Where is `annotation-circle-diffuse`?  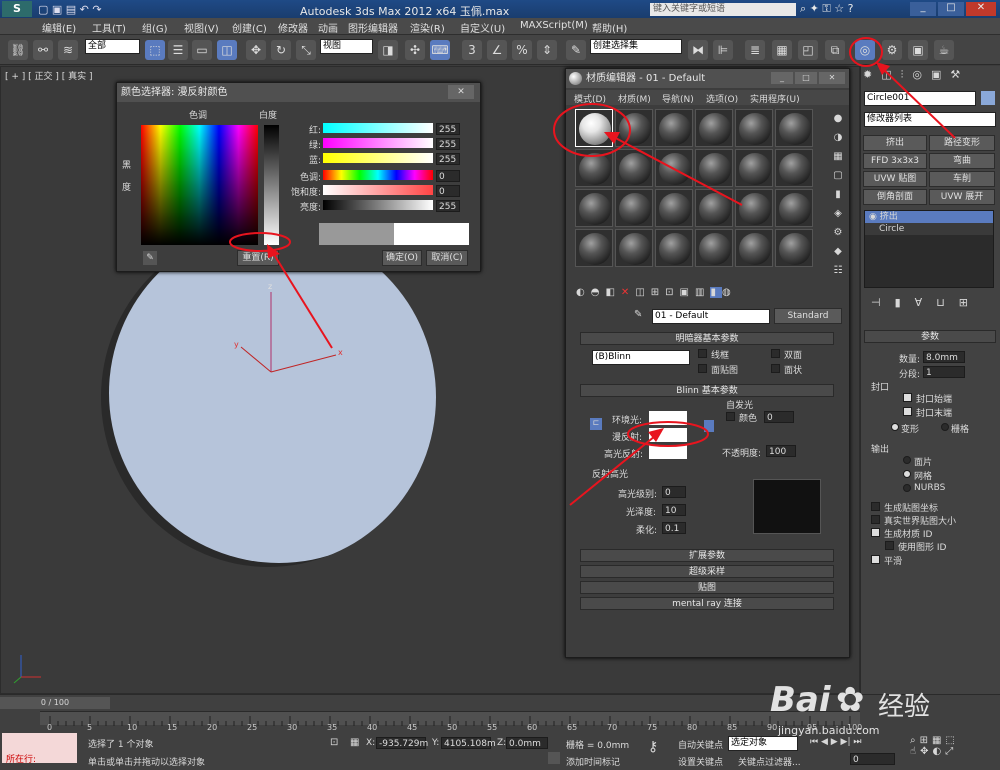 annotation-circle-diffuse is located at coordinates (668, 434).